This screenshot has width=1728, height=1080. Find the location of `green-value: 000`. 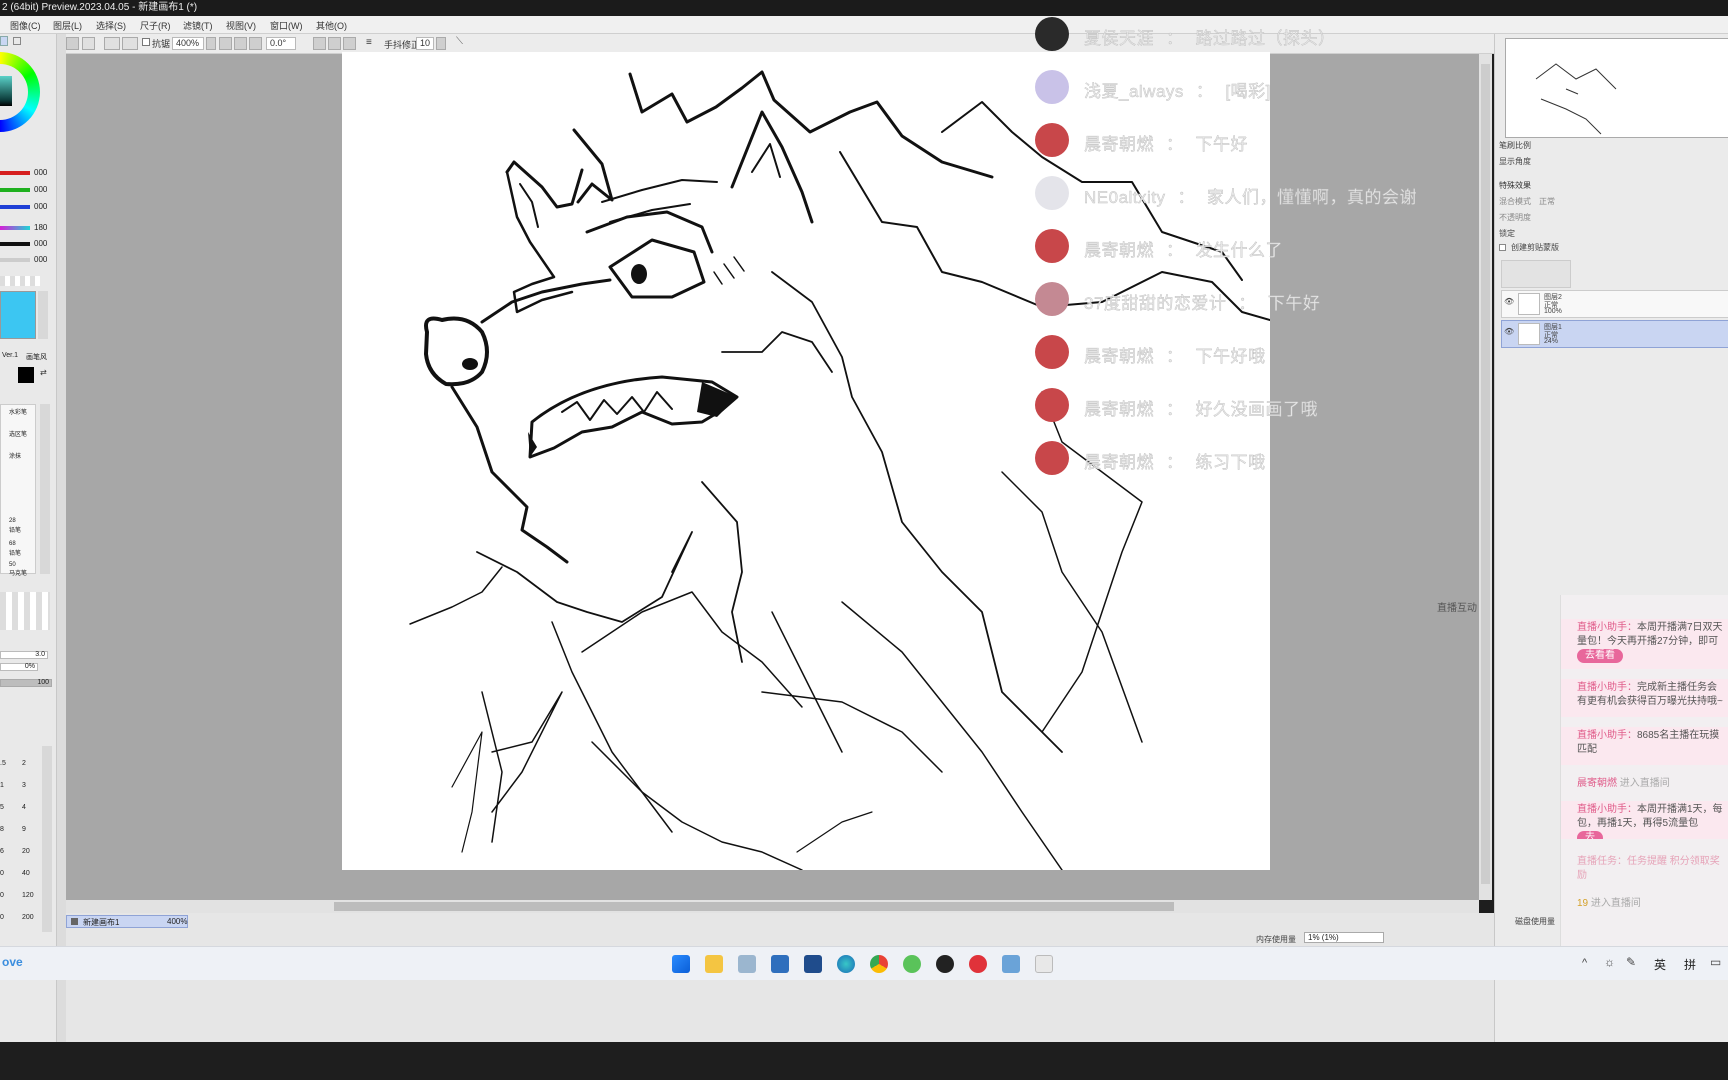

green-value: 000 is located at coordinates (40, 189).